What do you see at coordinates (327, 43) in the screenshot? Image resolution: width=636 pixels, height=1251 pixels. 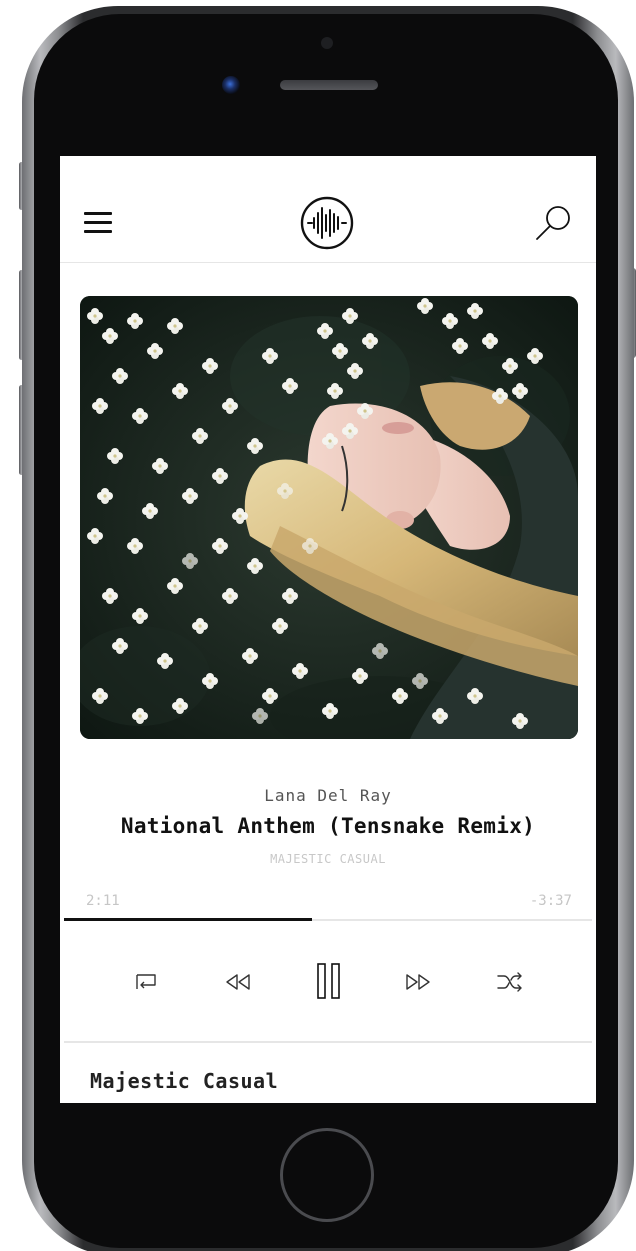 I see `proximity-sensor` at bounding box center [327, 43].